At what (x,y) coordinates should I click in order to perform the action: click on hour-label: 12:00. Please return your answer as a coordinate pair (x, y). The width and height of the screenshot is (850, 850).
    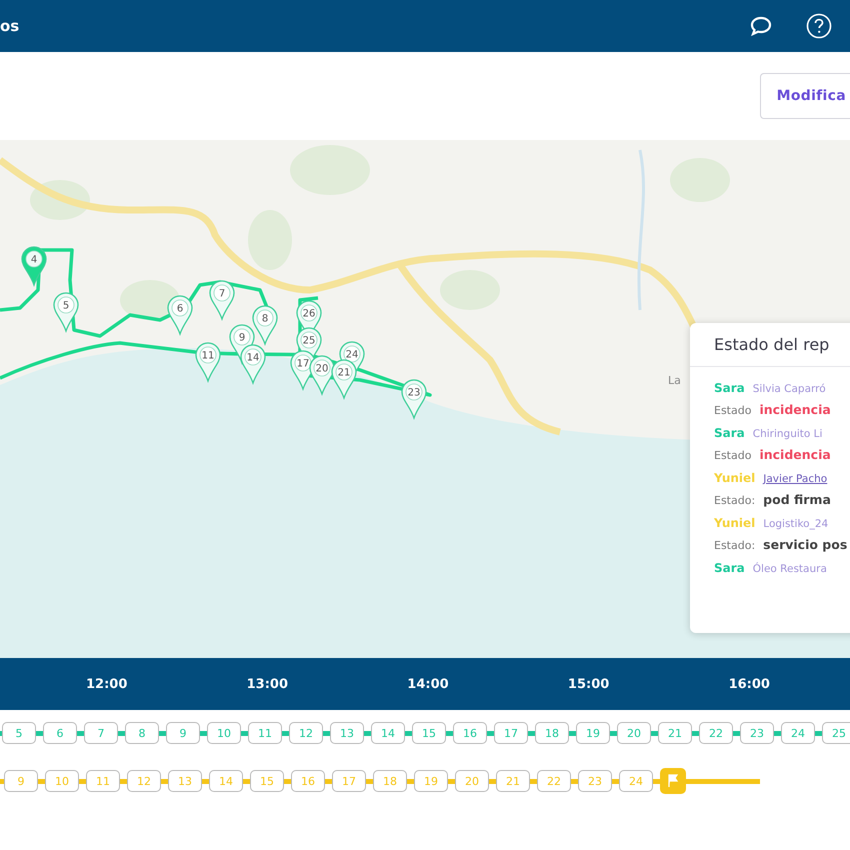
    Looking at the image, I should click on (107, 684).